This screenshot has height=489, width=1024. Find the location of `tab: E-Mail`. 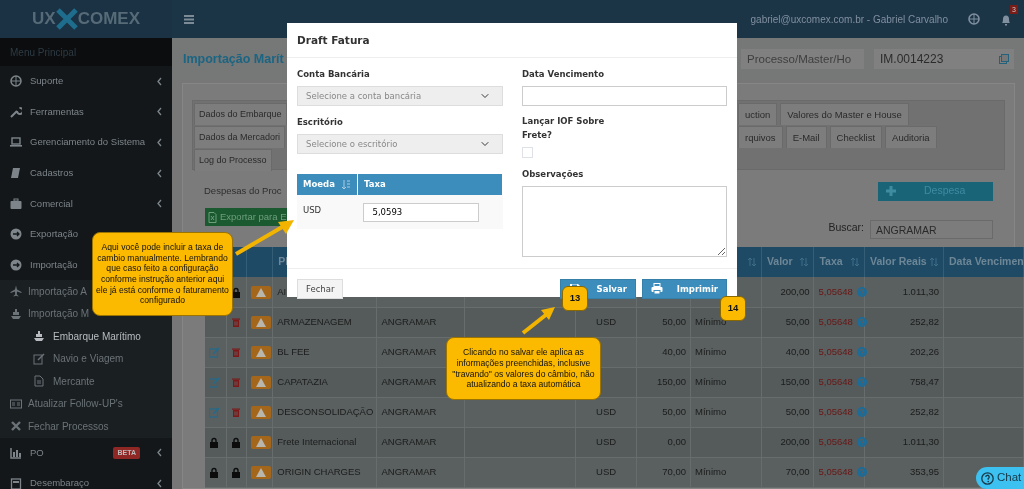

tab: E-Mail is located at coordinates (806, 137).